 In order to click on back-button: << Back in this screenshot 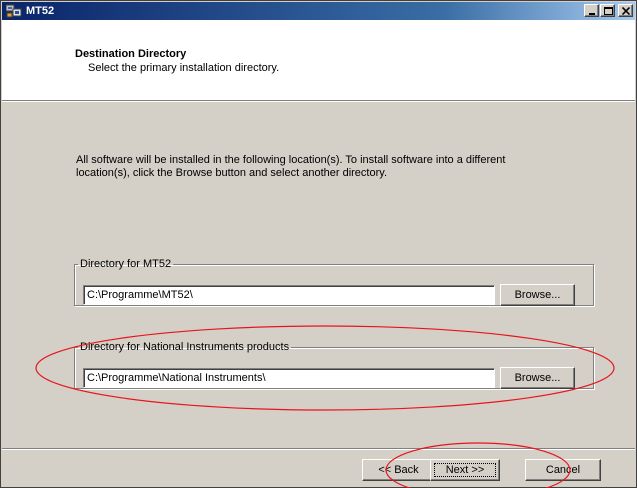, I will do `click(398, 470)`.